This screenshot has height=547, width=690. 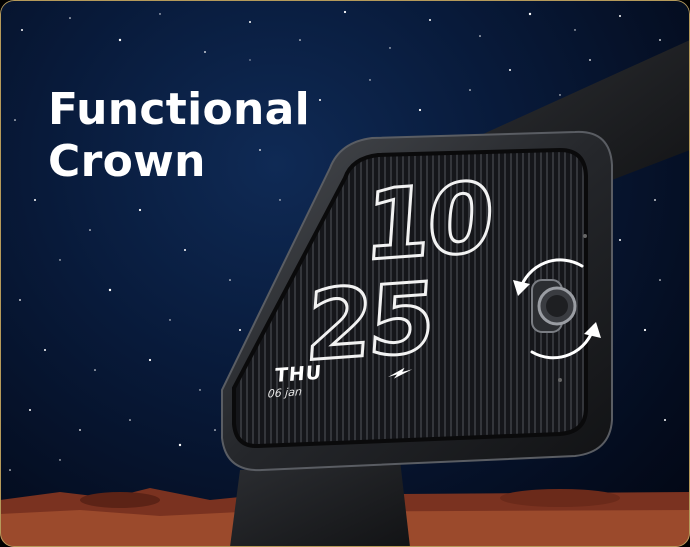 I want to click on strap-bottom, so click(x=320, y=503).